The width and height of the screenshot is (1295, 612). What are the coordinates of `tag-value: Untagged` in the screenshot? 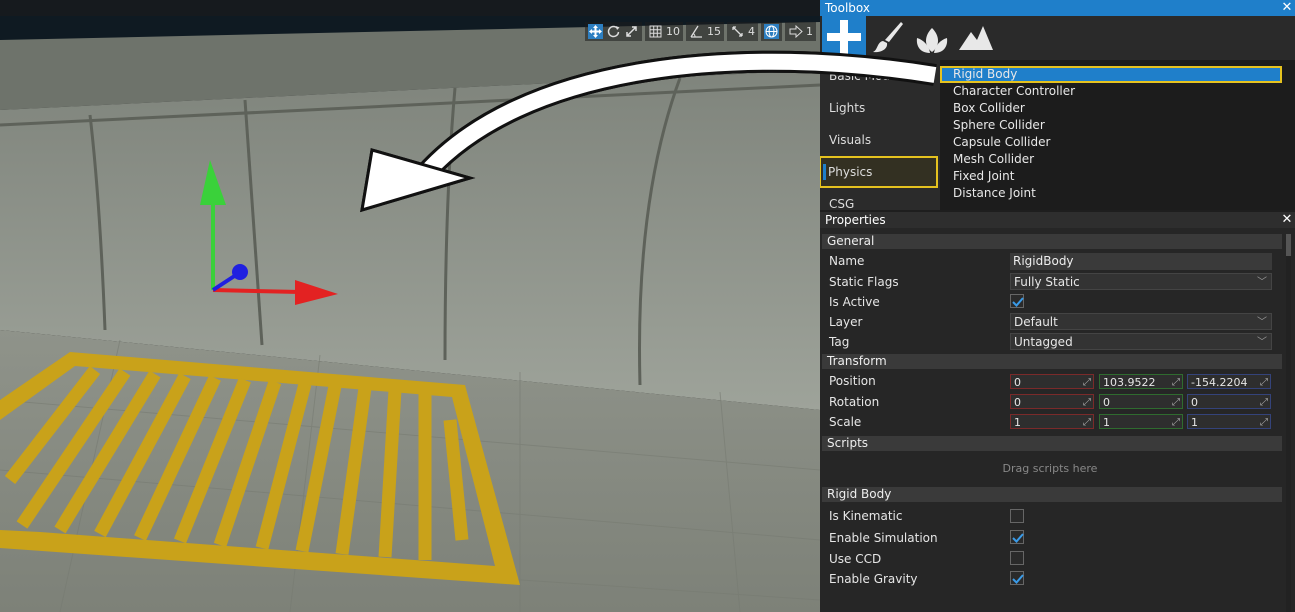 It's located at (1043, 342).